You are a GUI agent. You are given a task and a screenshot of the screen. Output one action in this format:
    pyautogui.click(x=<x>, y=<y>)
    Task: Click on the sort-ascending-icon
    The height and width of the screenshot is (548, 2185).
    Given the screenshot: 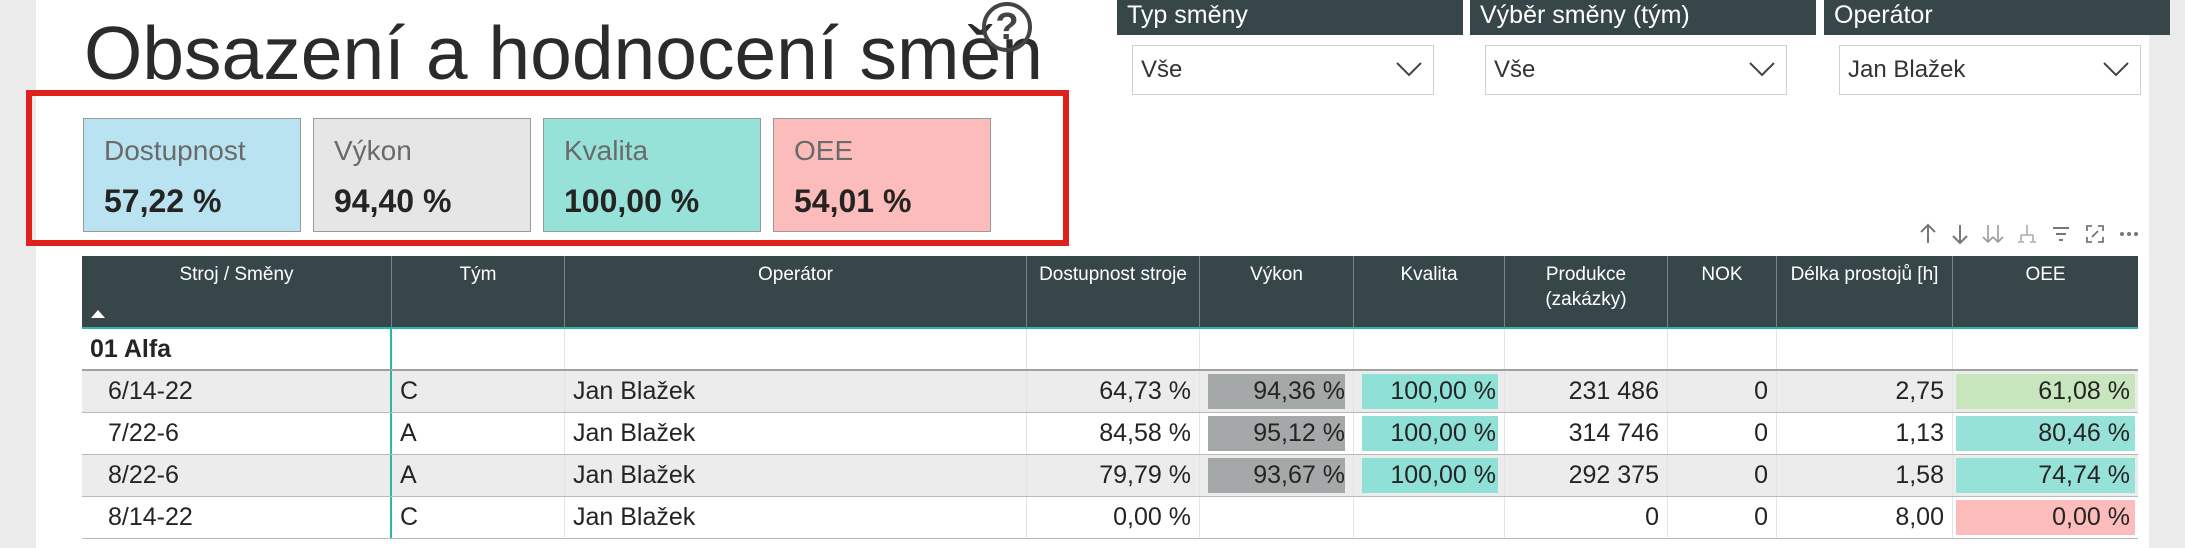 What is the action you would take?
    pyautogui.click(x=1928, y=234)
    